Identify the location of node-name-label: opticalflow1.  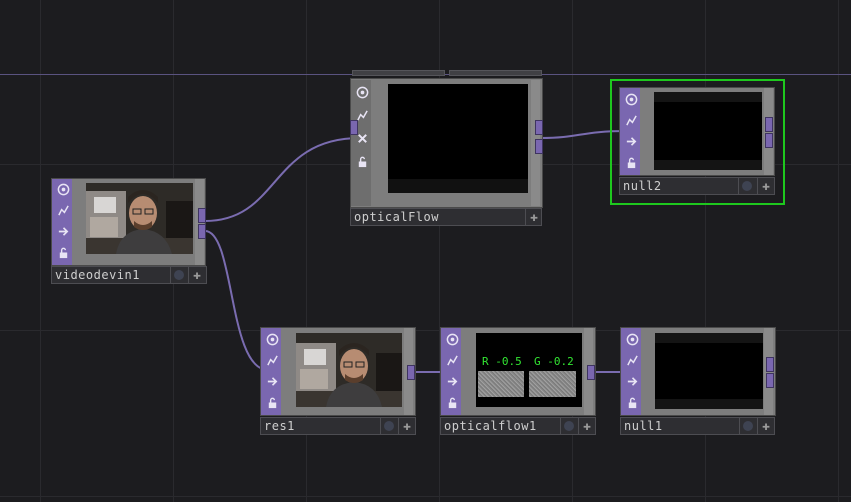
(490, 426).